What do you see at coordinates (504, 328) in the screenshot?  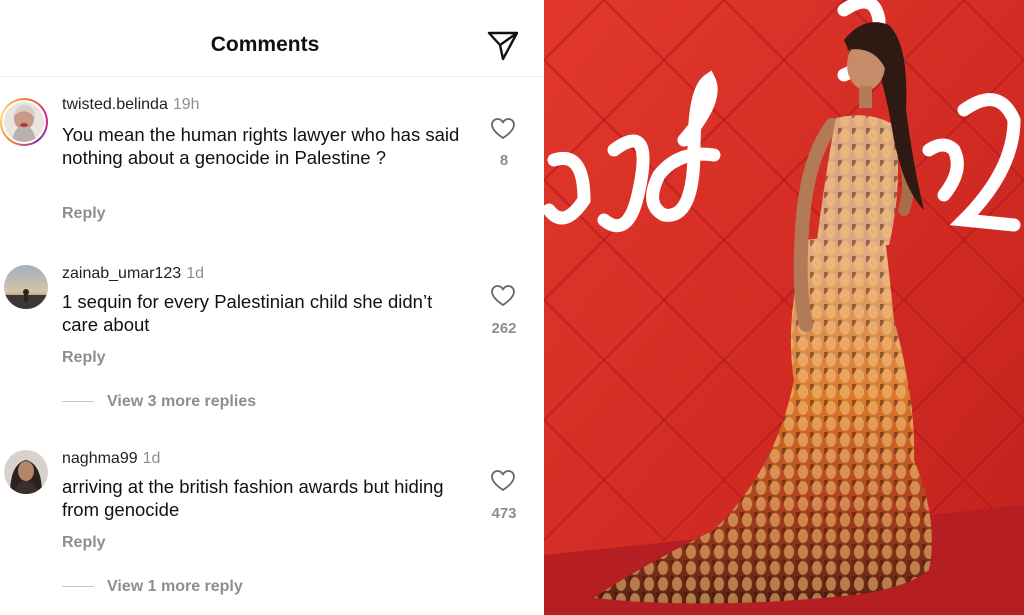 I see `like-count: 262` at bounding box center [504, 328].